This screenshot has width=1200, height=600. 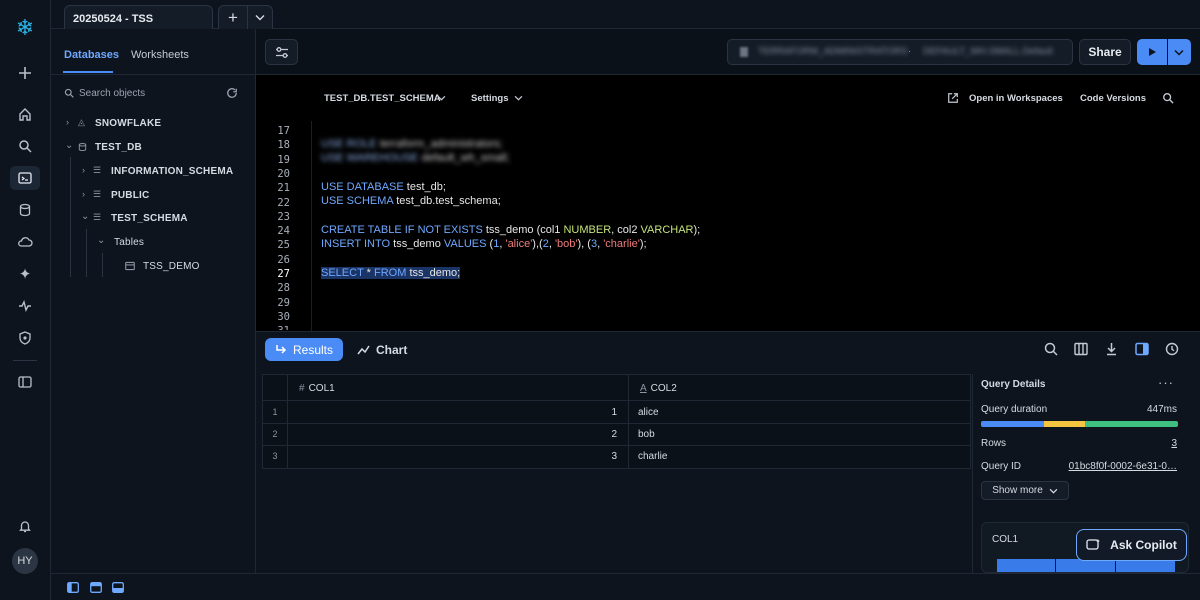 I want to click on left-panel-toggle-icon, so click(x=73, y=587).